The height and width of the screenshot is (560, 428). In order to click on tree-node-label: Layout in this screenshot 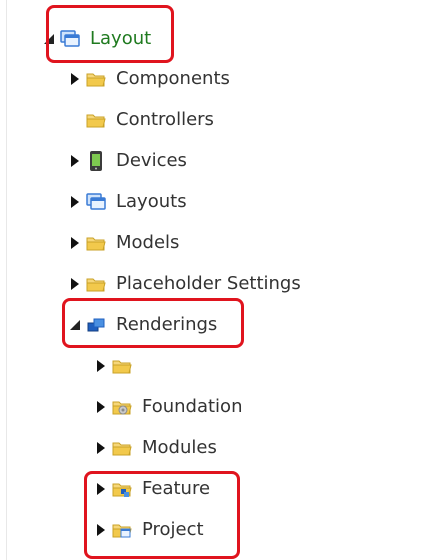, I will do `click(121, 38)`.